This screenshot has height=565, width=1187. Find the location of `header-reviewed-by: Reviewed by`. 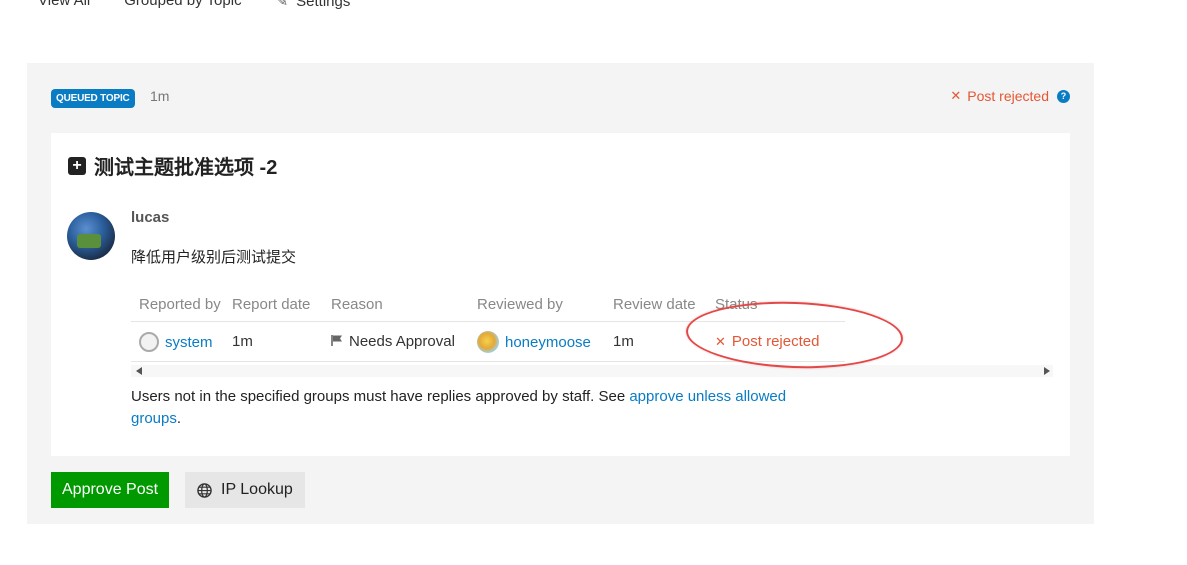

header-reviewed-by: Reviewed by is located at coordinates (520, 304).